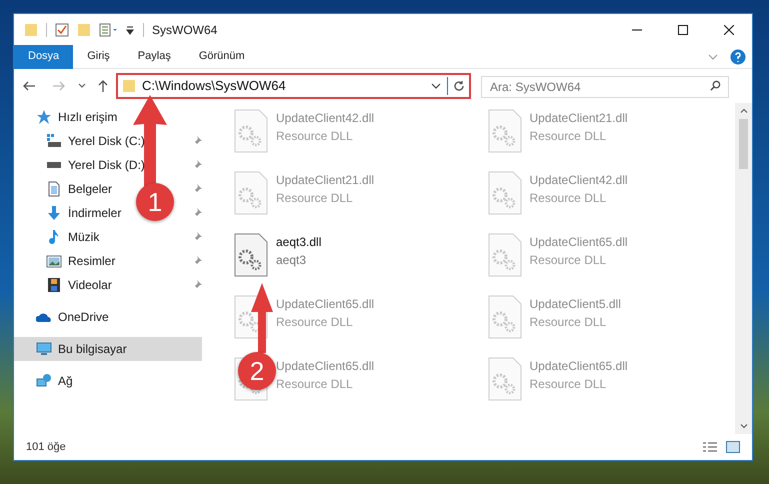 The image size is (769, 484). What do you see at coordinates (738, 56) in the screenshot?
I see `help-icon` at bounding box center [738, 56].